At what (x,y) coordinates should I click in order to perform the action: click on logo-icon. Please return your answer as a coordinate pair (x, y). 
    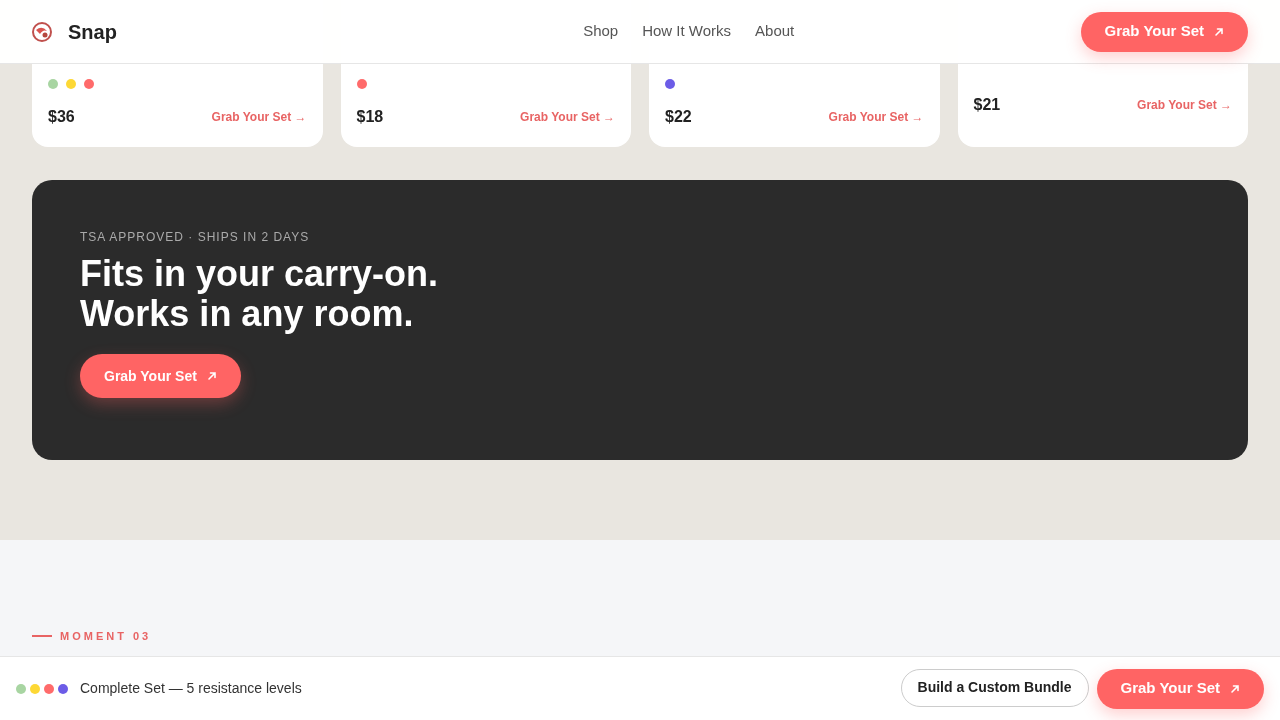
    Looking at the image, I should click on (42, 31).